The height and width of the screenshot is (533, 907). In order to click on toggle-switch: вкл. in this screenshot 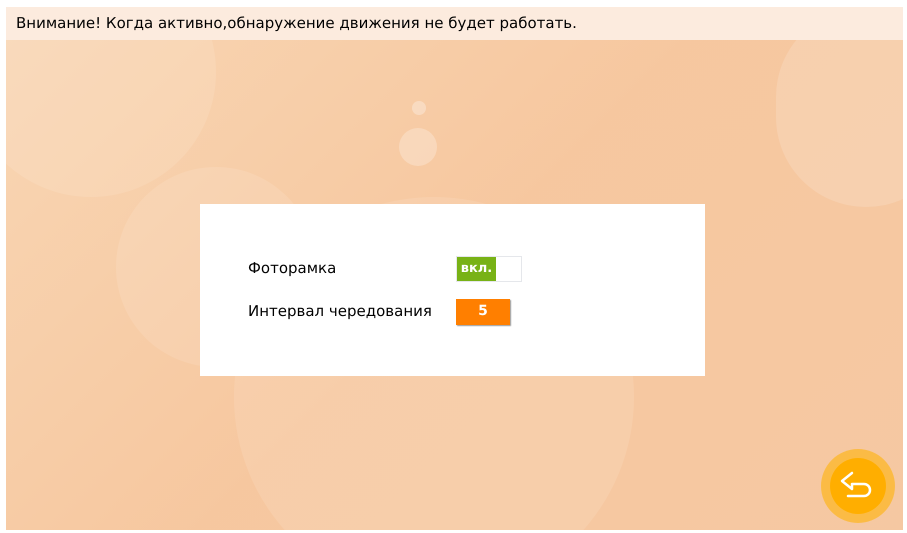, I will do `click(489, 269)`.